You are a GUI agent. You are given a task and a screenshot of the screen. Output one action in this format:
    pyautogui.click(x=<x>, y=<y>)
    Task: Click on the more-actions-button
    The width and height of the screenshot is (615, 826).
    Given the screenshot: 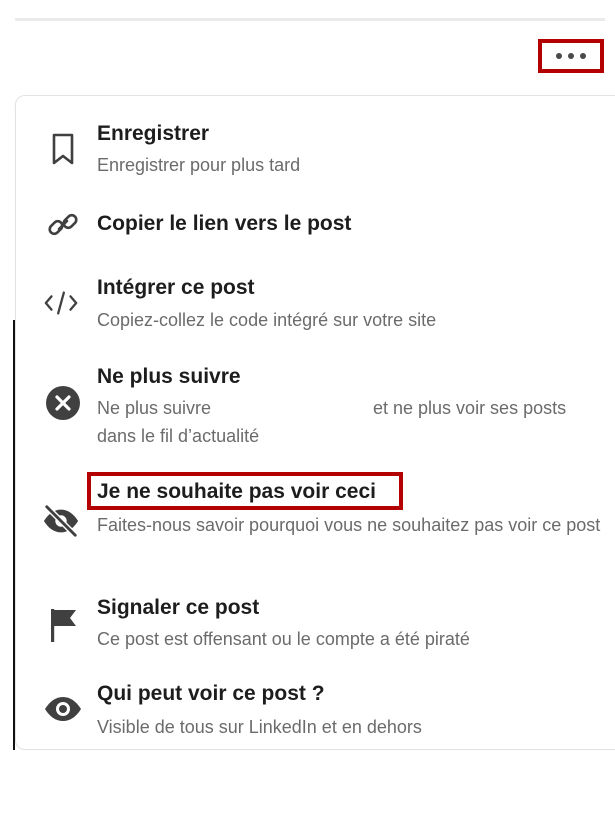 What is the action you would take?
    pyautogui.click(x=571, y=56)
    